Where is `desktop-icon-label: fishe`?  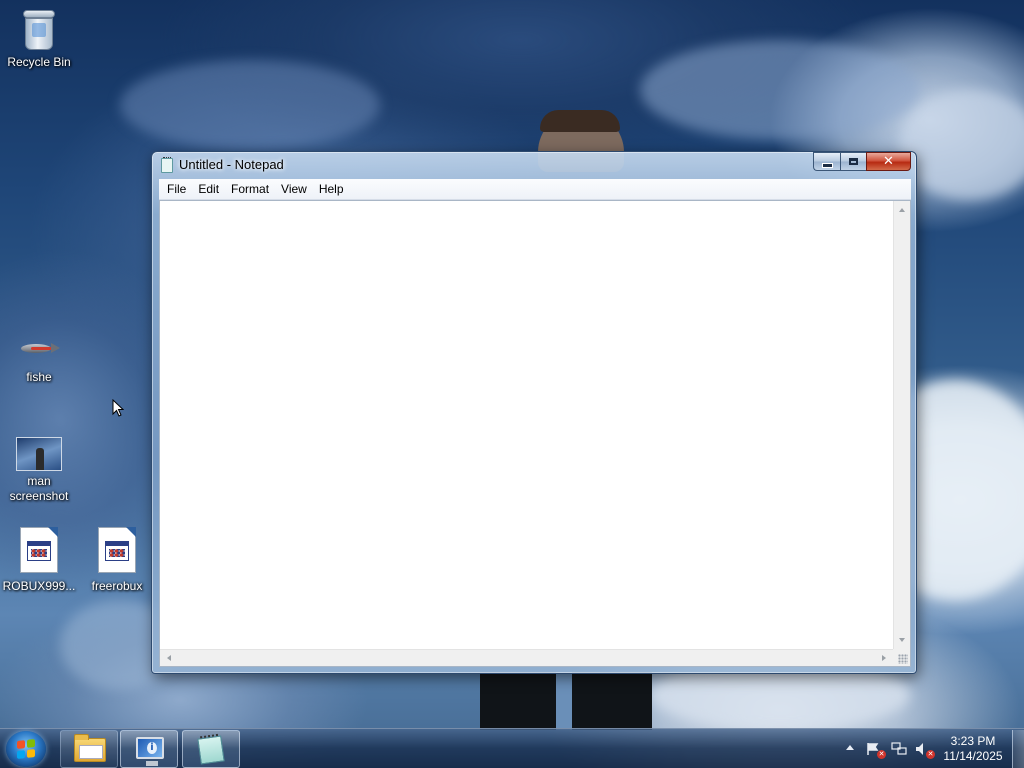 desktop-icon-label: fishe is located at coordinates (39, 377).